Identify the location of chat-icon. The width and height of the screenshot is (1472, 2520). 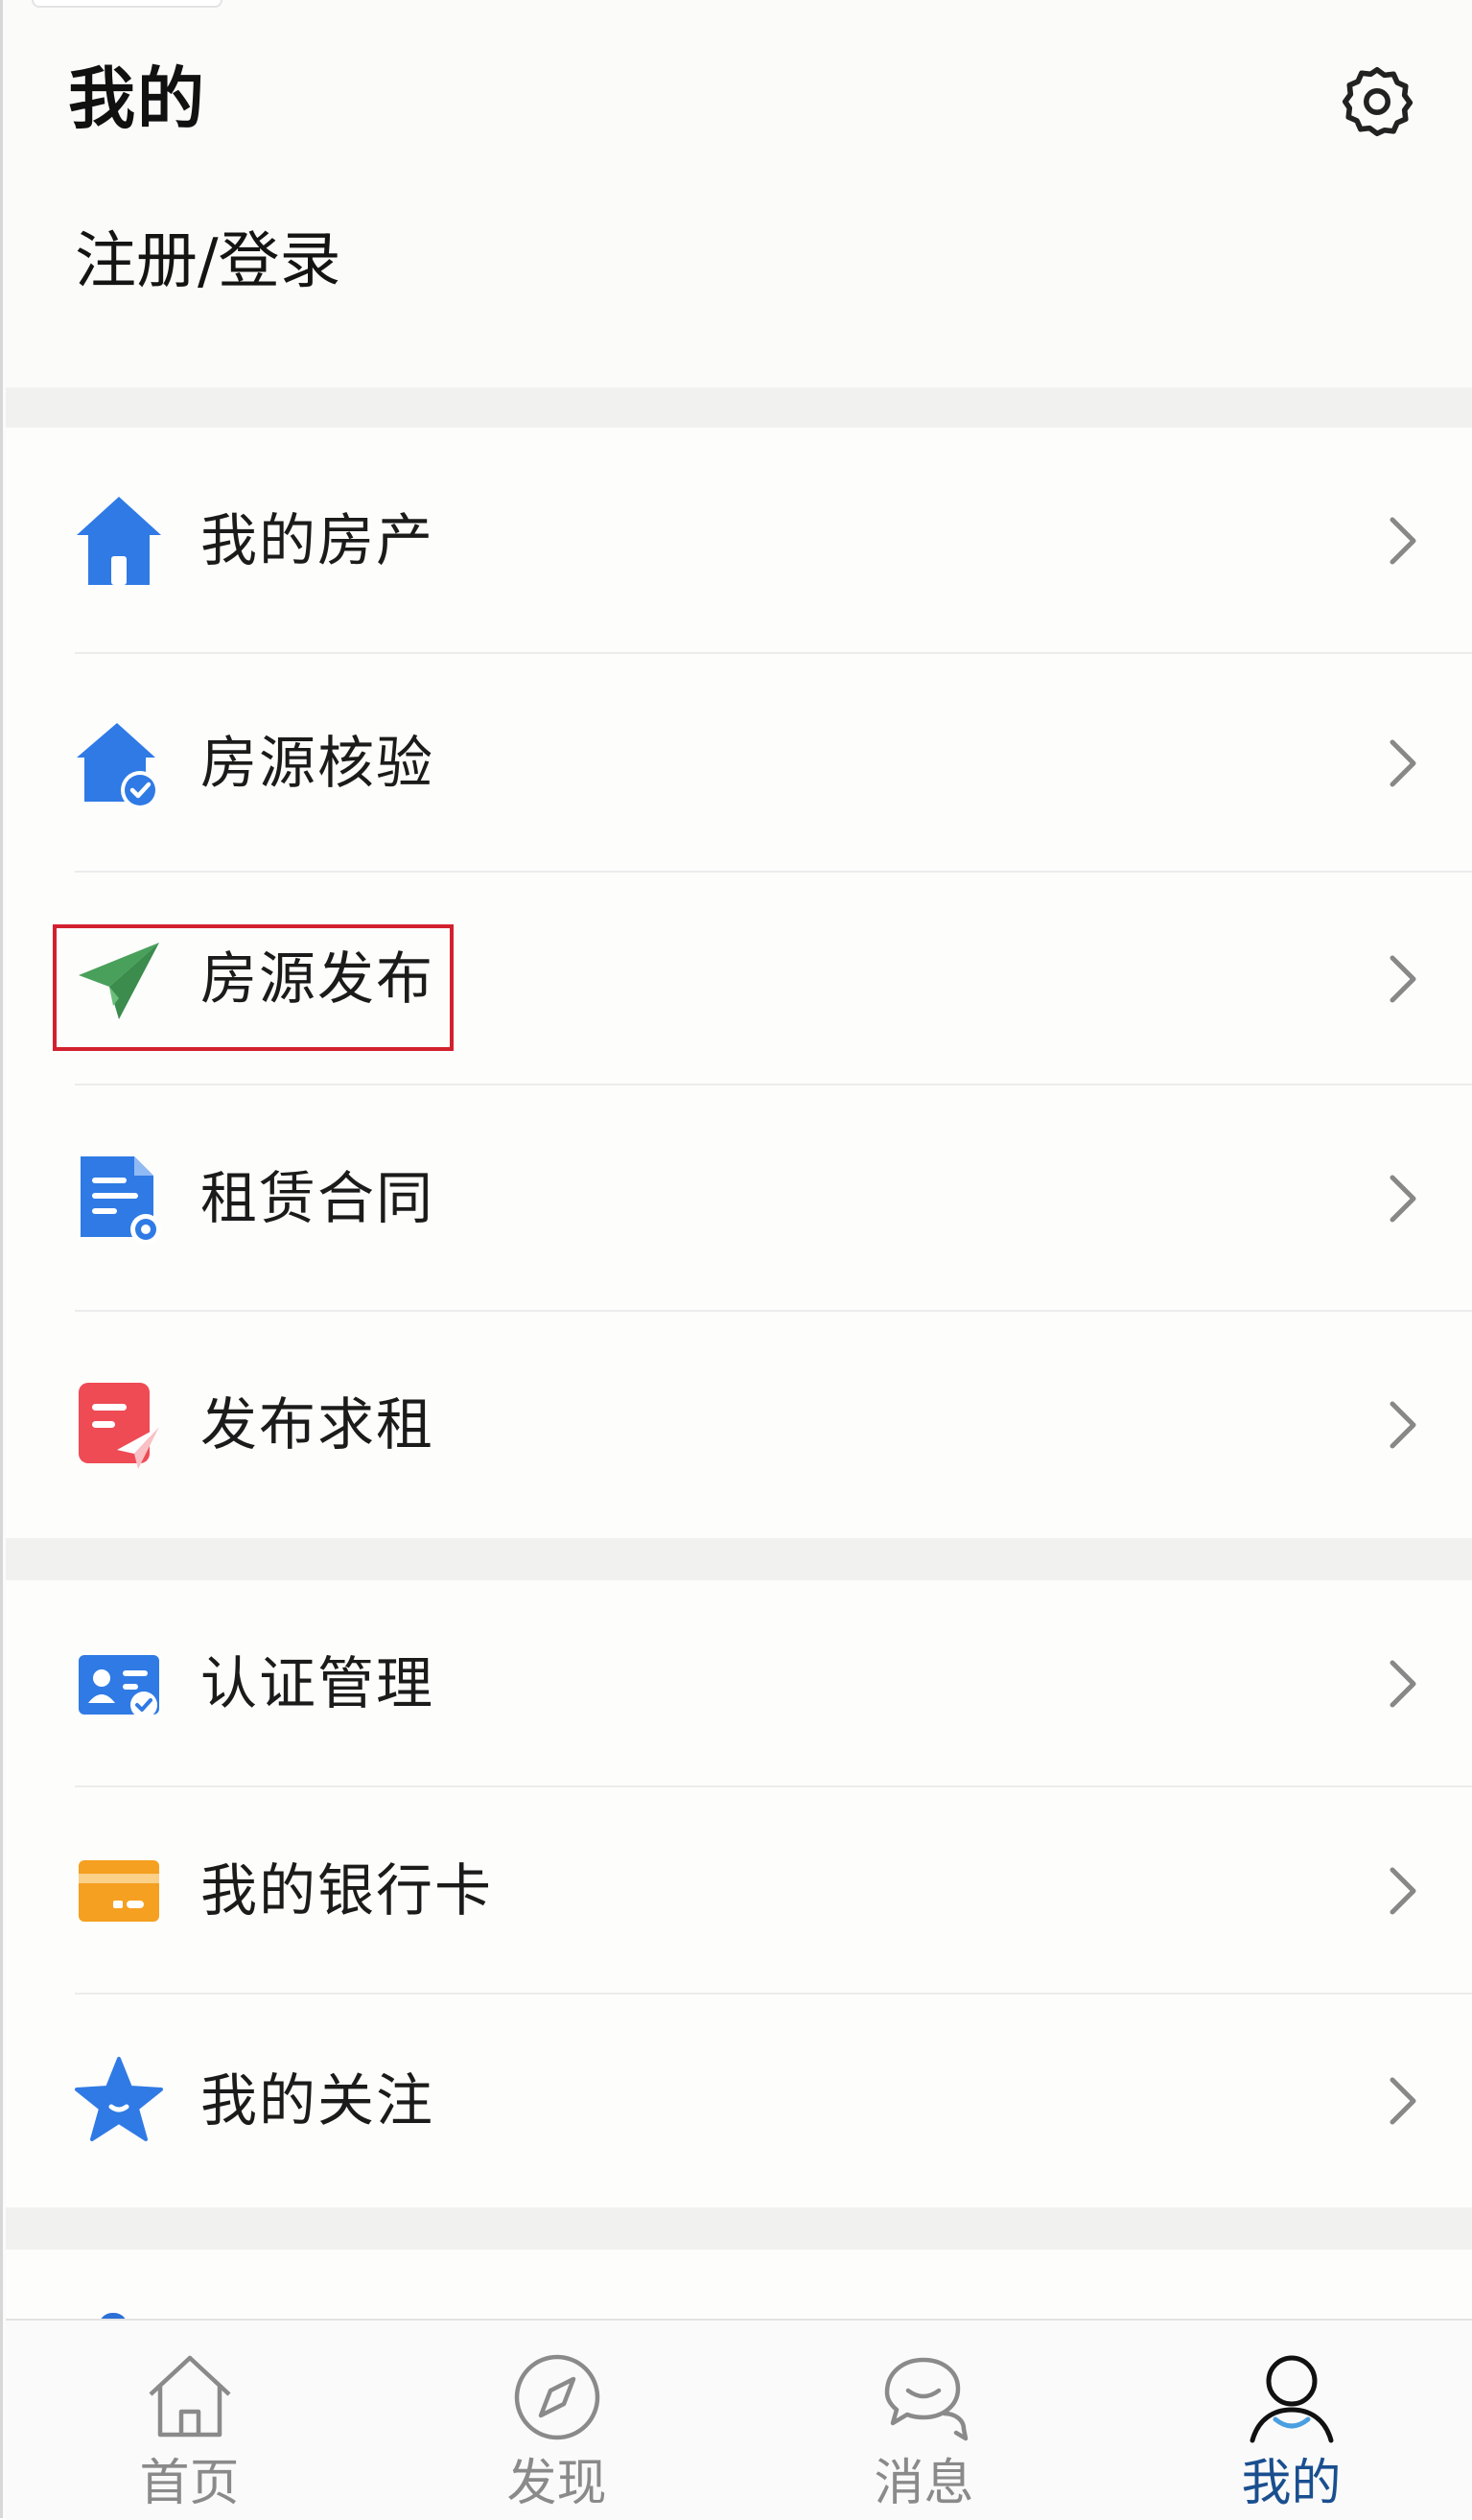
(924, 2397).